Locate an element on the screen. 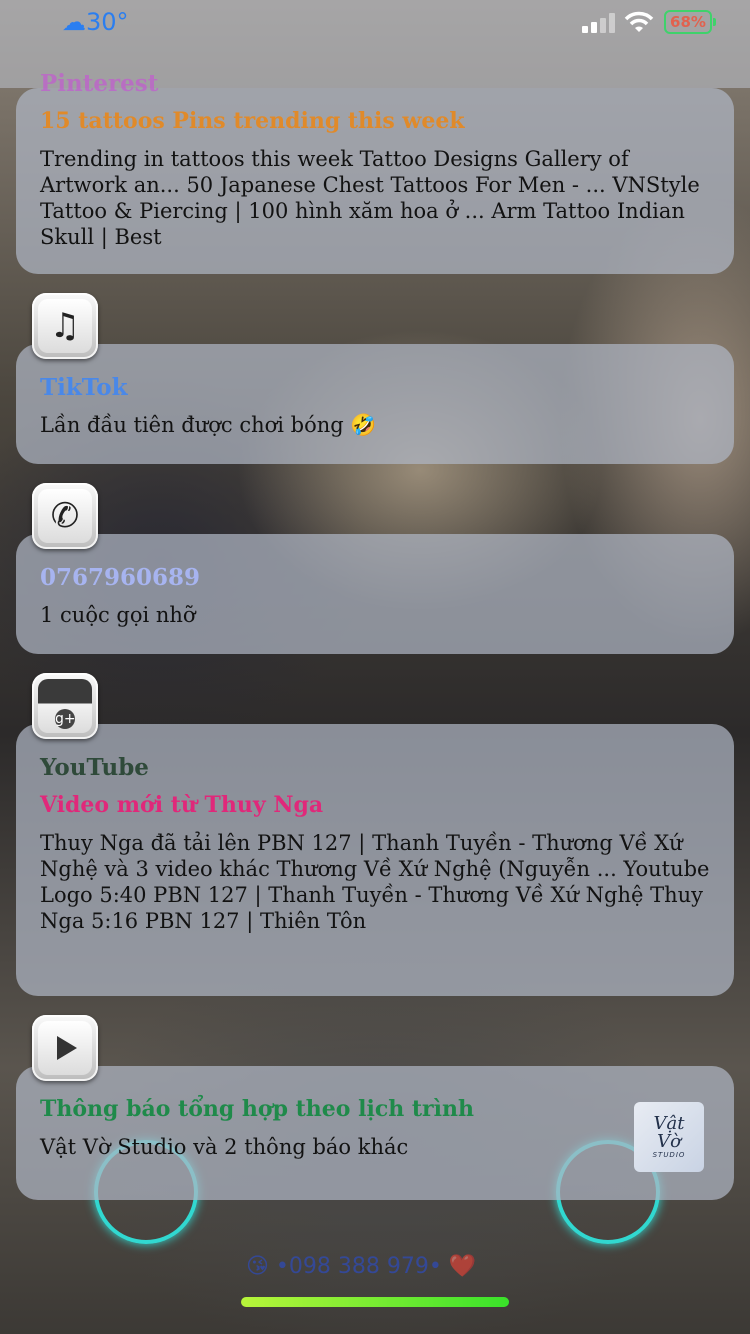 This screenshot has height=1334, width=750. google-plus-icon: g+ is located at coordinates (65, 706).